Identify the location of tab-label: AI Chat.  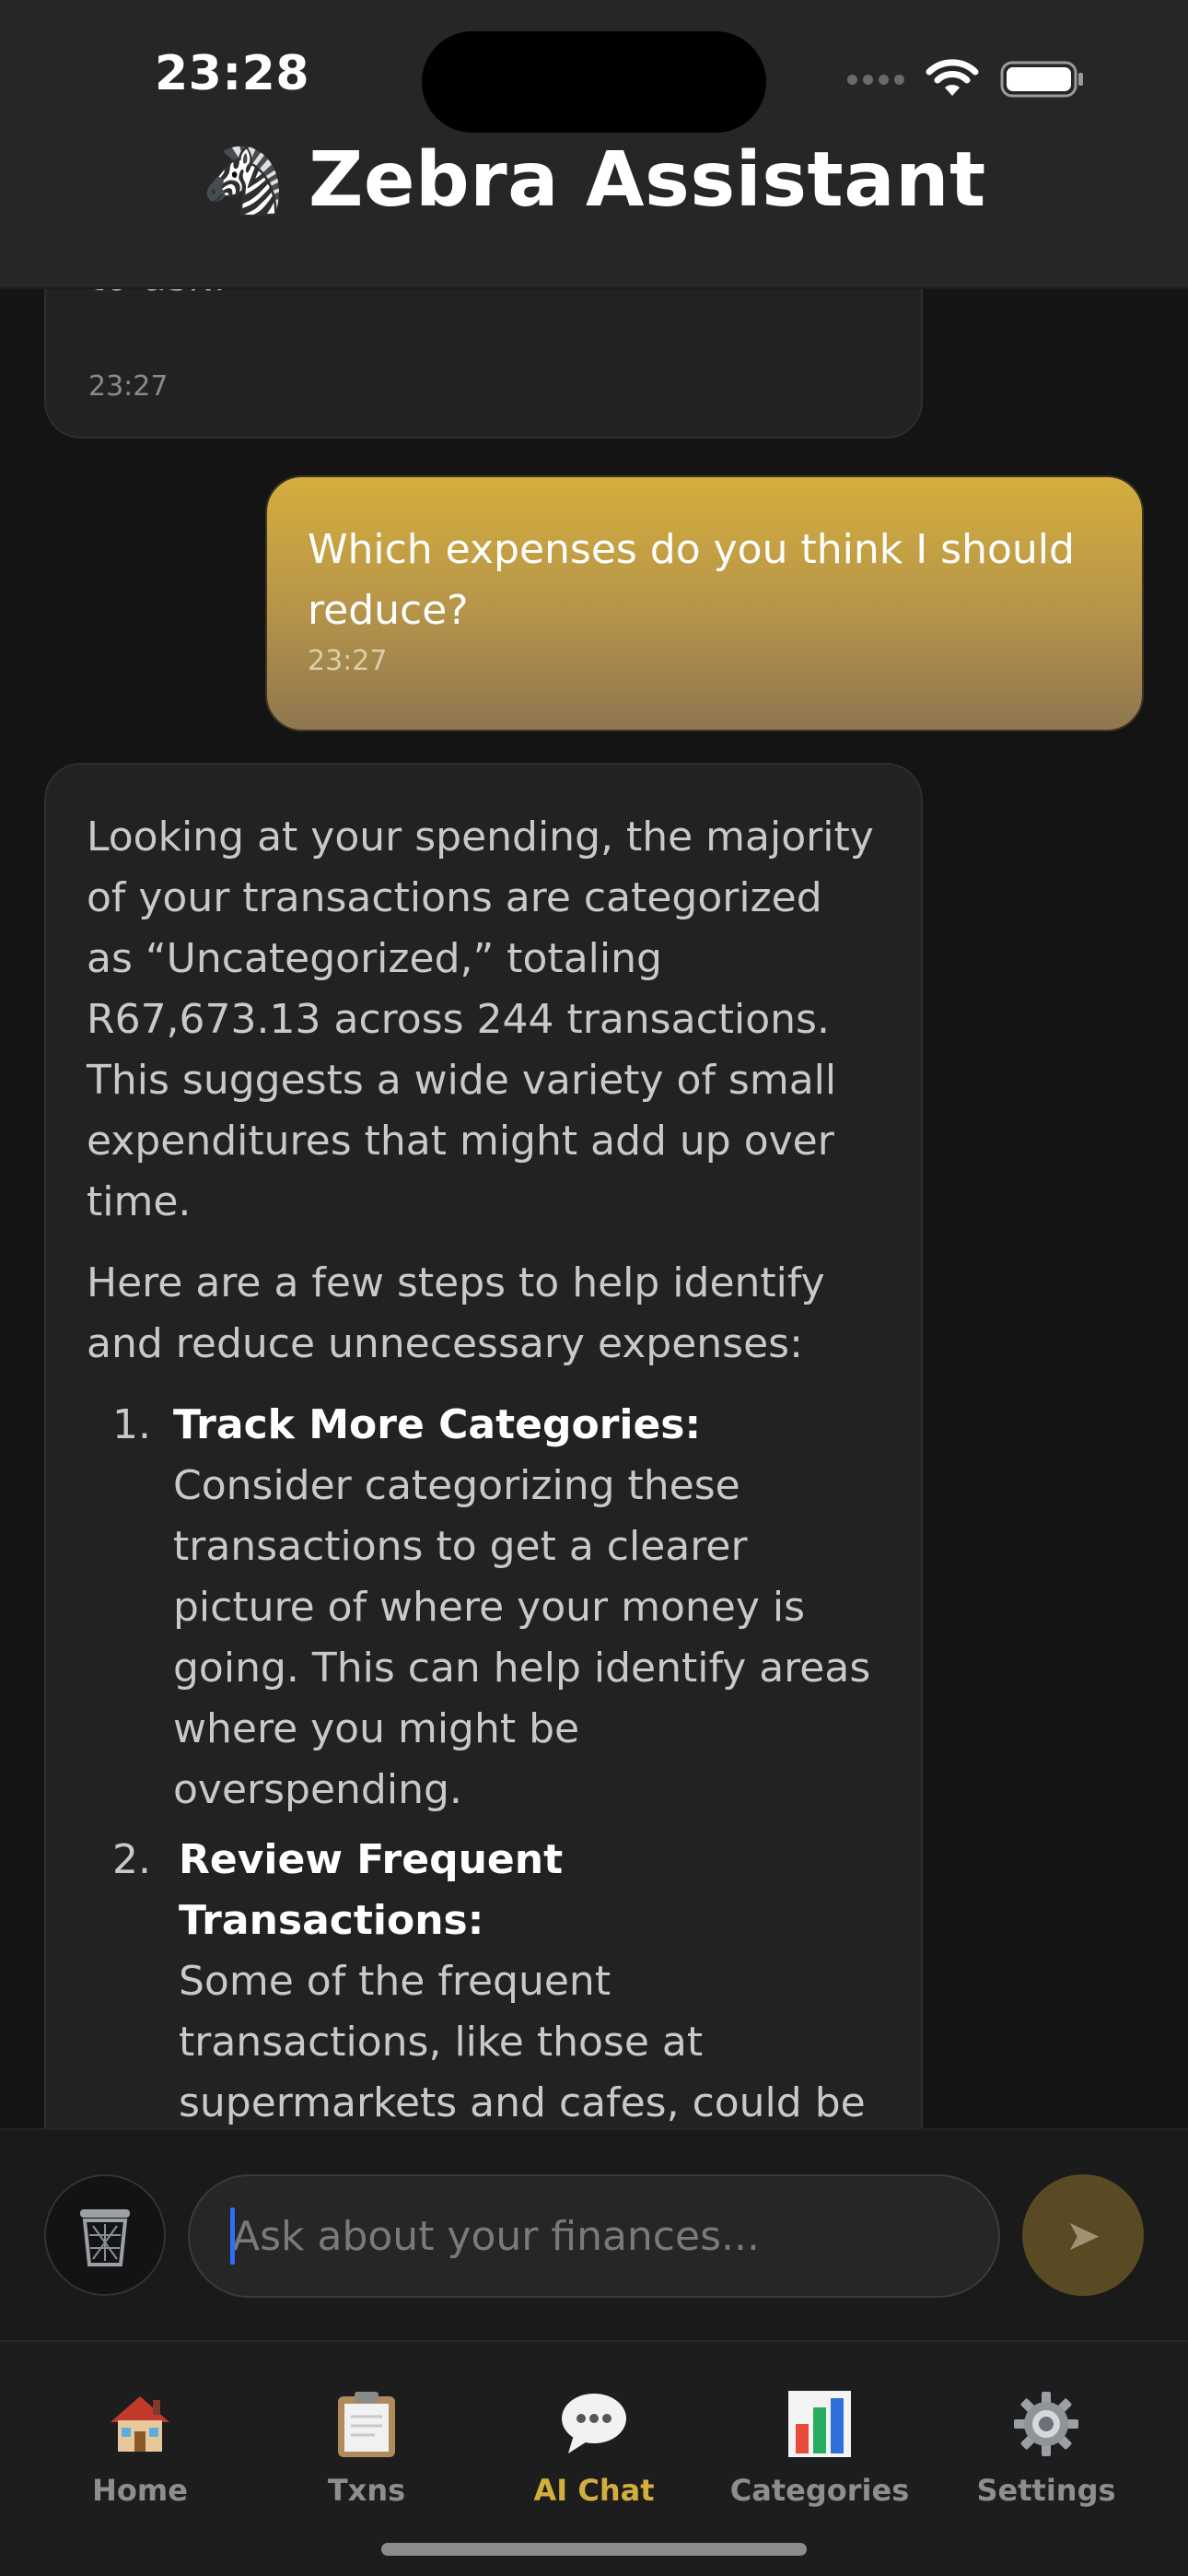
(594, 2491).